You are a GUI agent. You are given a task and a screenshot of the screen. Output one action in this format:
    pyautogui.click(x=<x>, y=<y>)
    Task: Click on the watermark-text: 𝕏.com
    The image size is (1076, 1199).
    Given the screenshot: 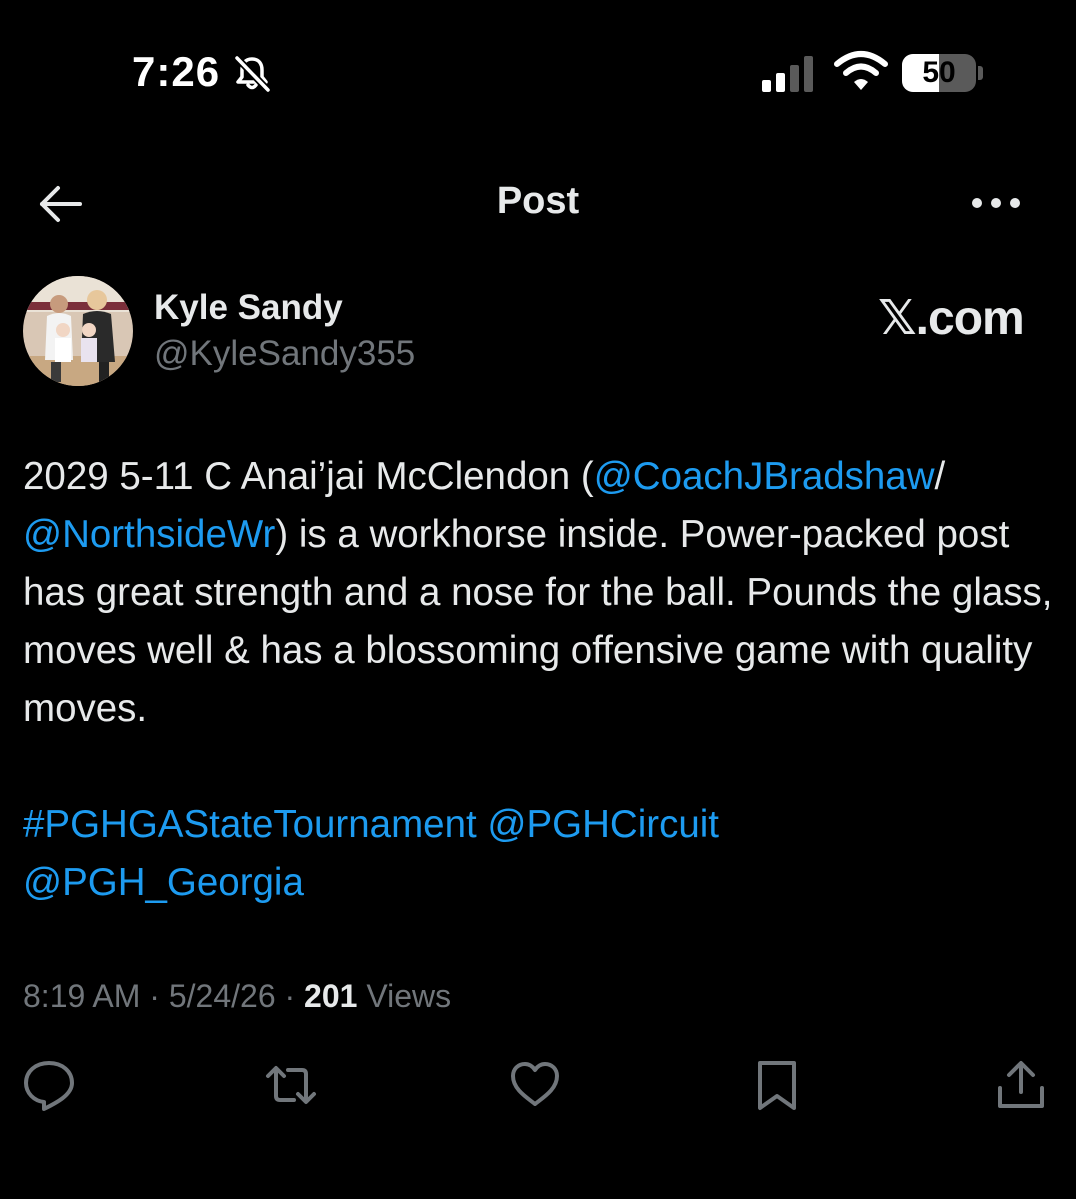 What is the action you would take?
    pyautogui.click(x=951, y=318)
    